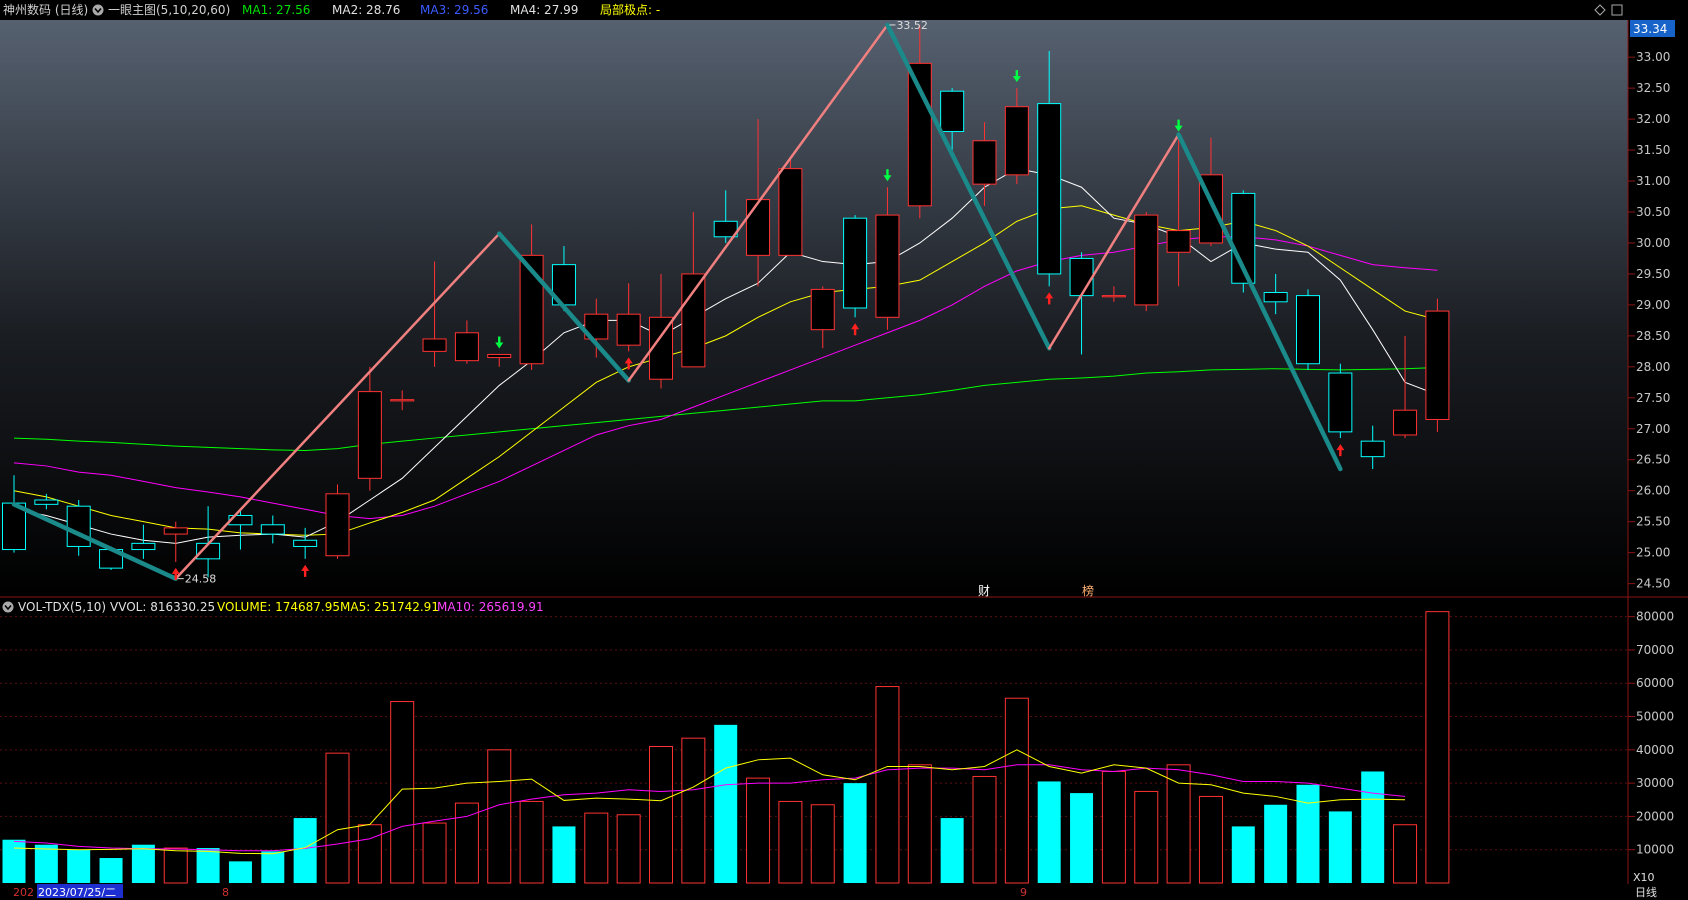 The image size is (1688, 900). Describe the element at coordinates (278, 607) in the screenshot. I see `volume-readout: VOLUME: 174687.95` at that location.